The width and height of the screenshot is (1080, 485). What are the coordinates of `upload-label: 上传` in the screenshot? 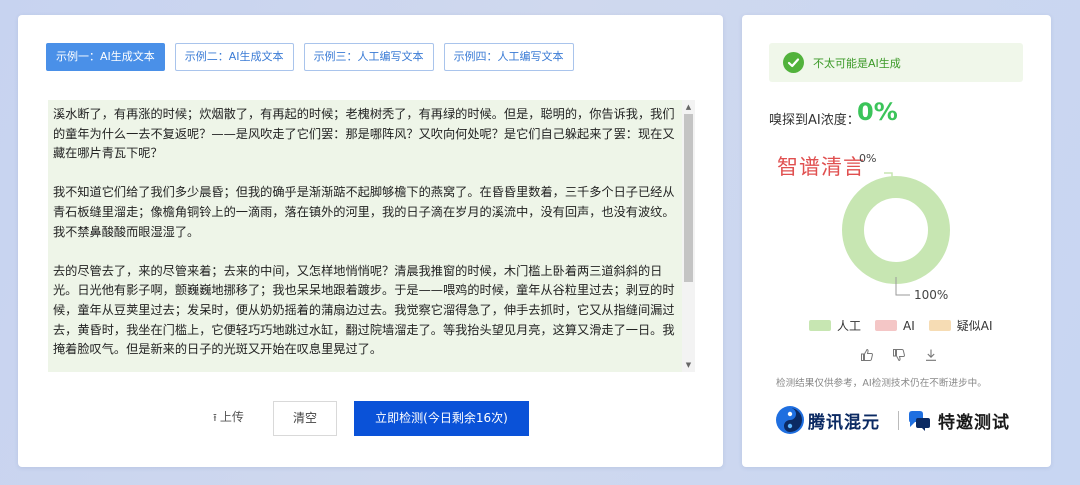 It's located at (231, 417).